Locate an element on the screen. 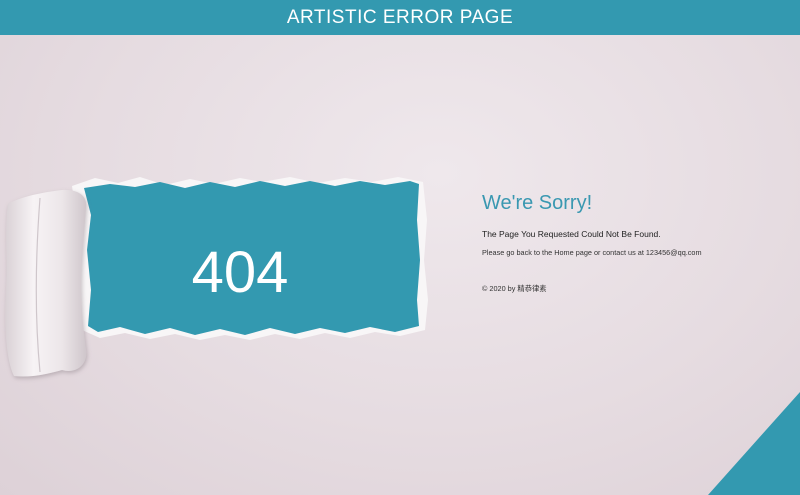 The image size is (800, 495). copyright-text: © 2020 by 精恭律素 is located at coordinates (514, 288).